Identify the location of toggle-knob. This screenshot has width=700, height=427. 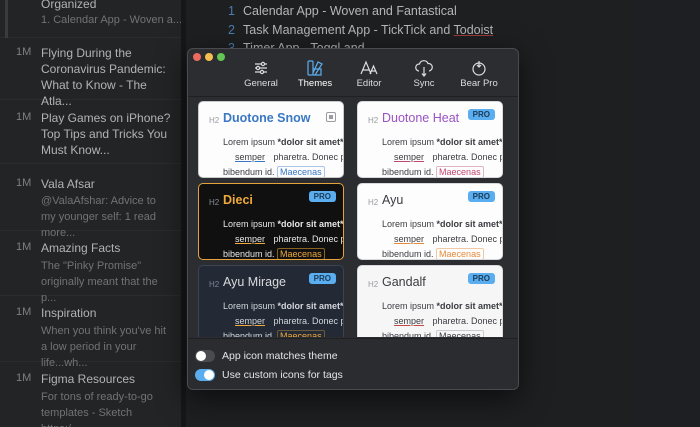
(201, 356).